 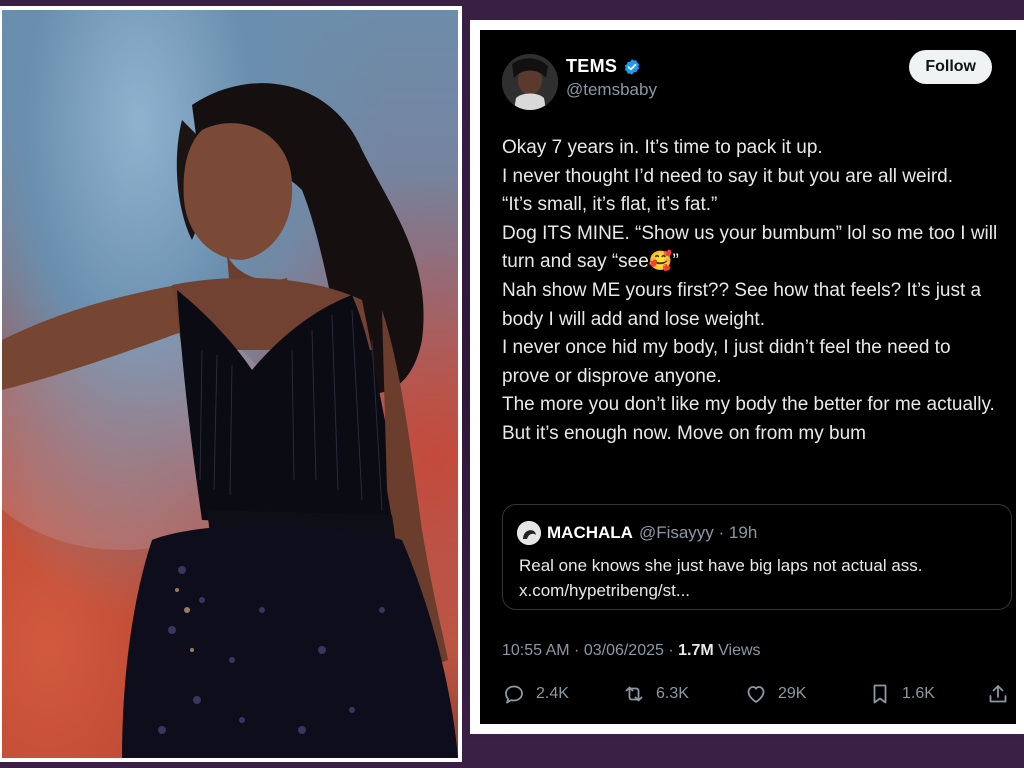 I want to click on action-bar: 2.4K 6.3K 29K 1.6K, so click(x=754, y=696).